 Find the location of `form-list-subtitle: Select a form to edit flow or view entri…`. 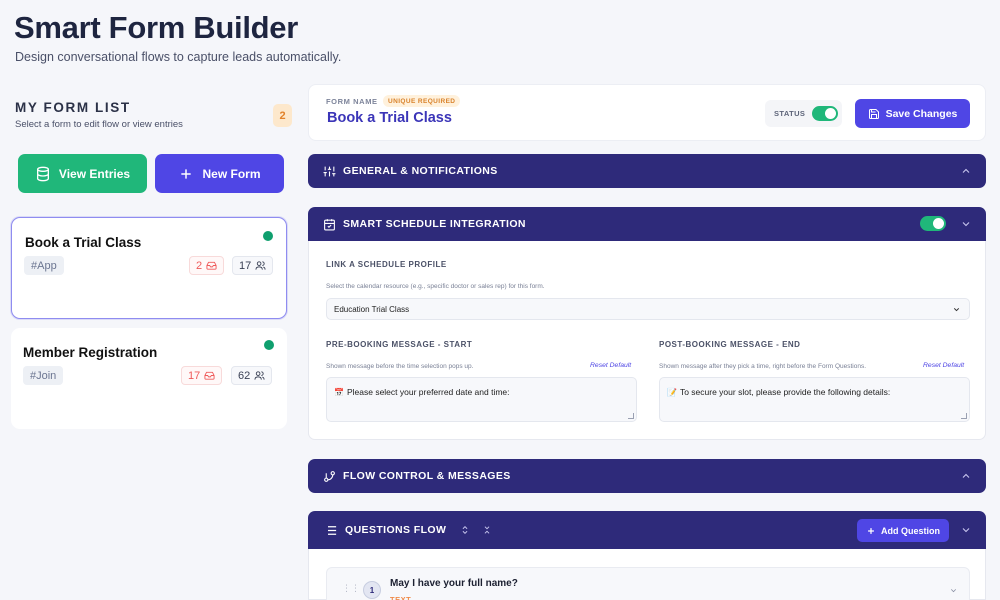

form-list-subtitle: Select a form to edit flow or view entri… is located at coordinates (99, 124).